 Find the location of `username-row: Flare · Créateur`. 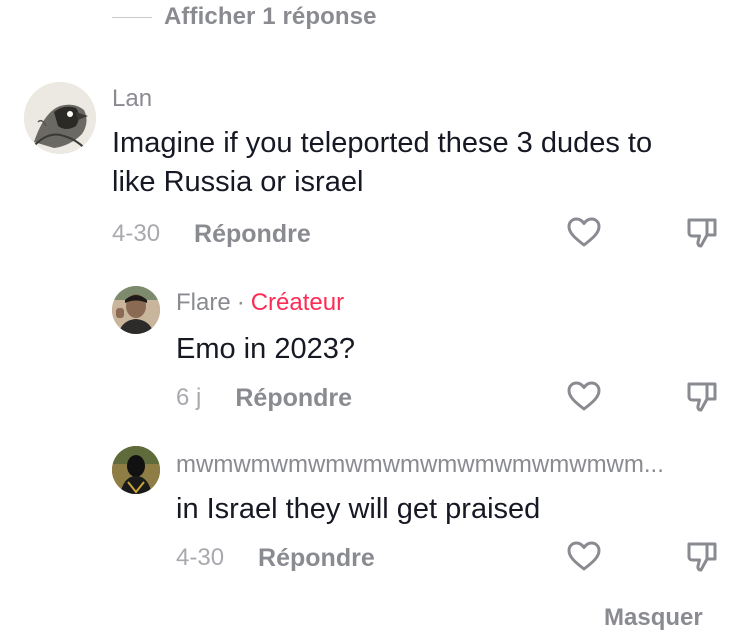

username-row: Flare · Créateur is located at coordinates (260, 303).